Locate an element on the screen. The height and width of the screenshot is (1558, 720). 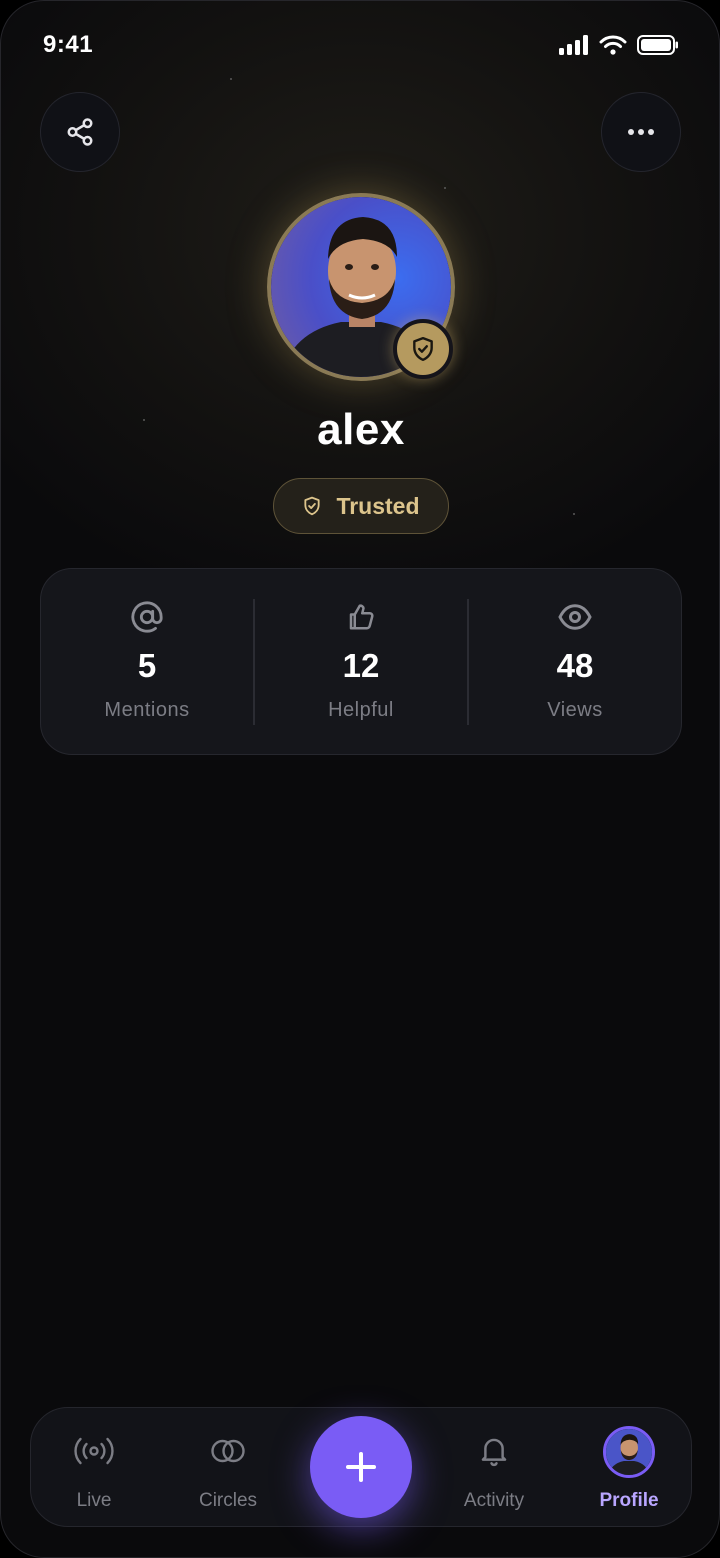
bell-icon is located at coordinates (494, 1452).